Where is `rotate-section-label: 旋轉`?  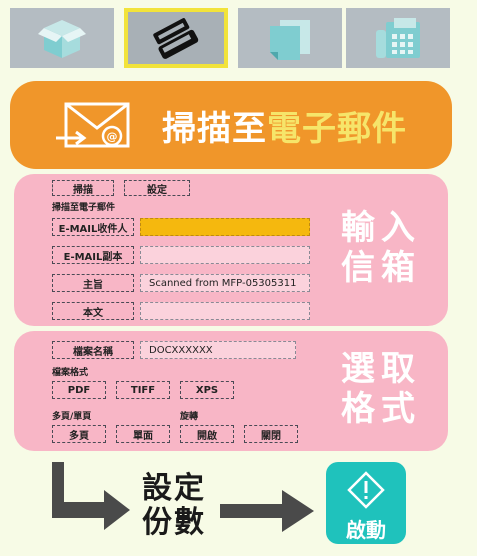 rotate-section-label: 旋轉 is located at coordinates (189, 417).